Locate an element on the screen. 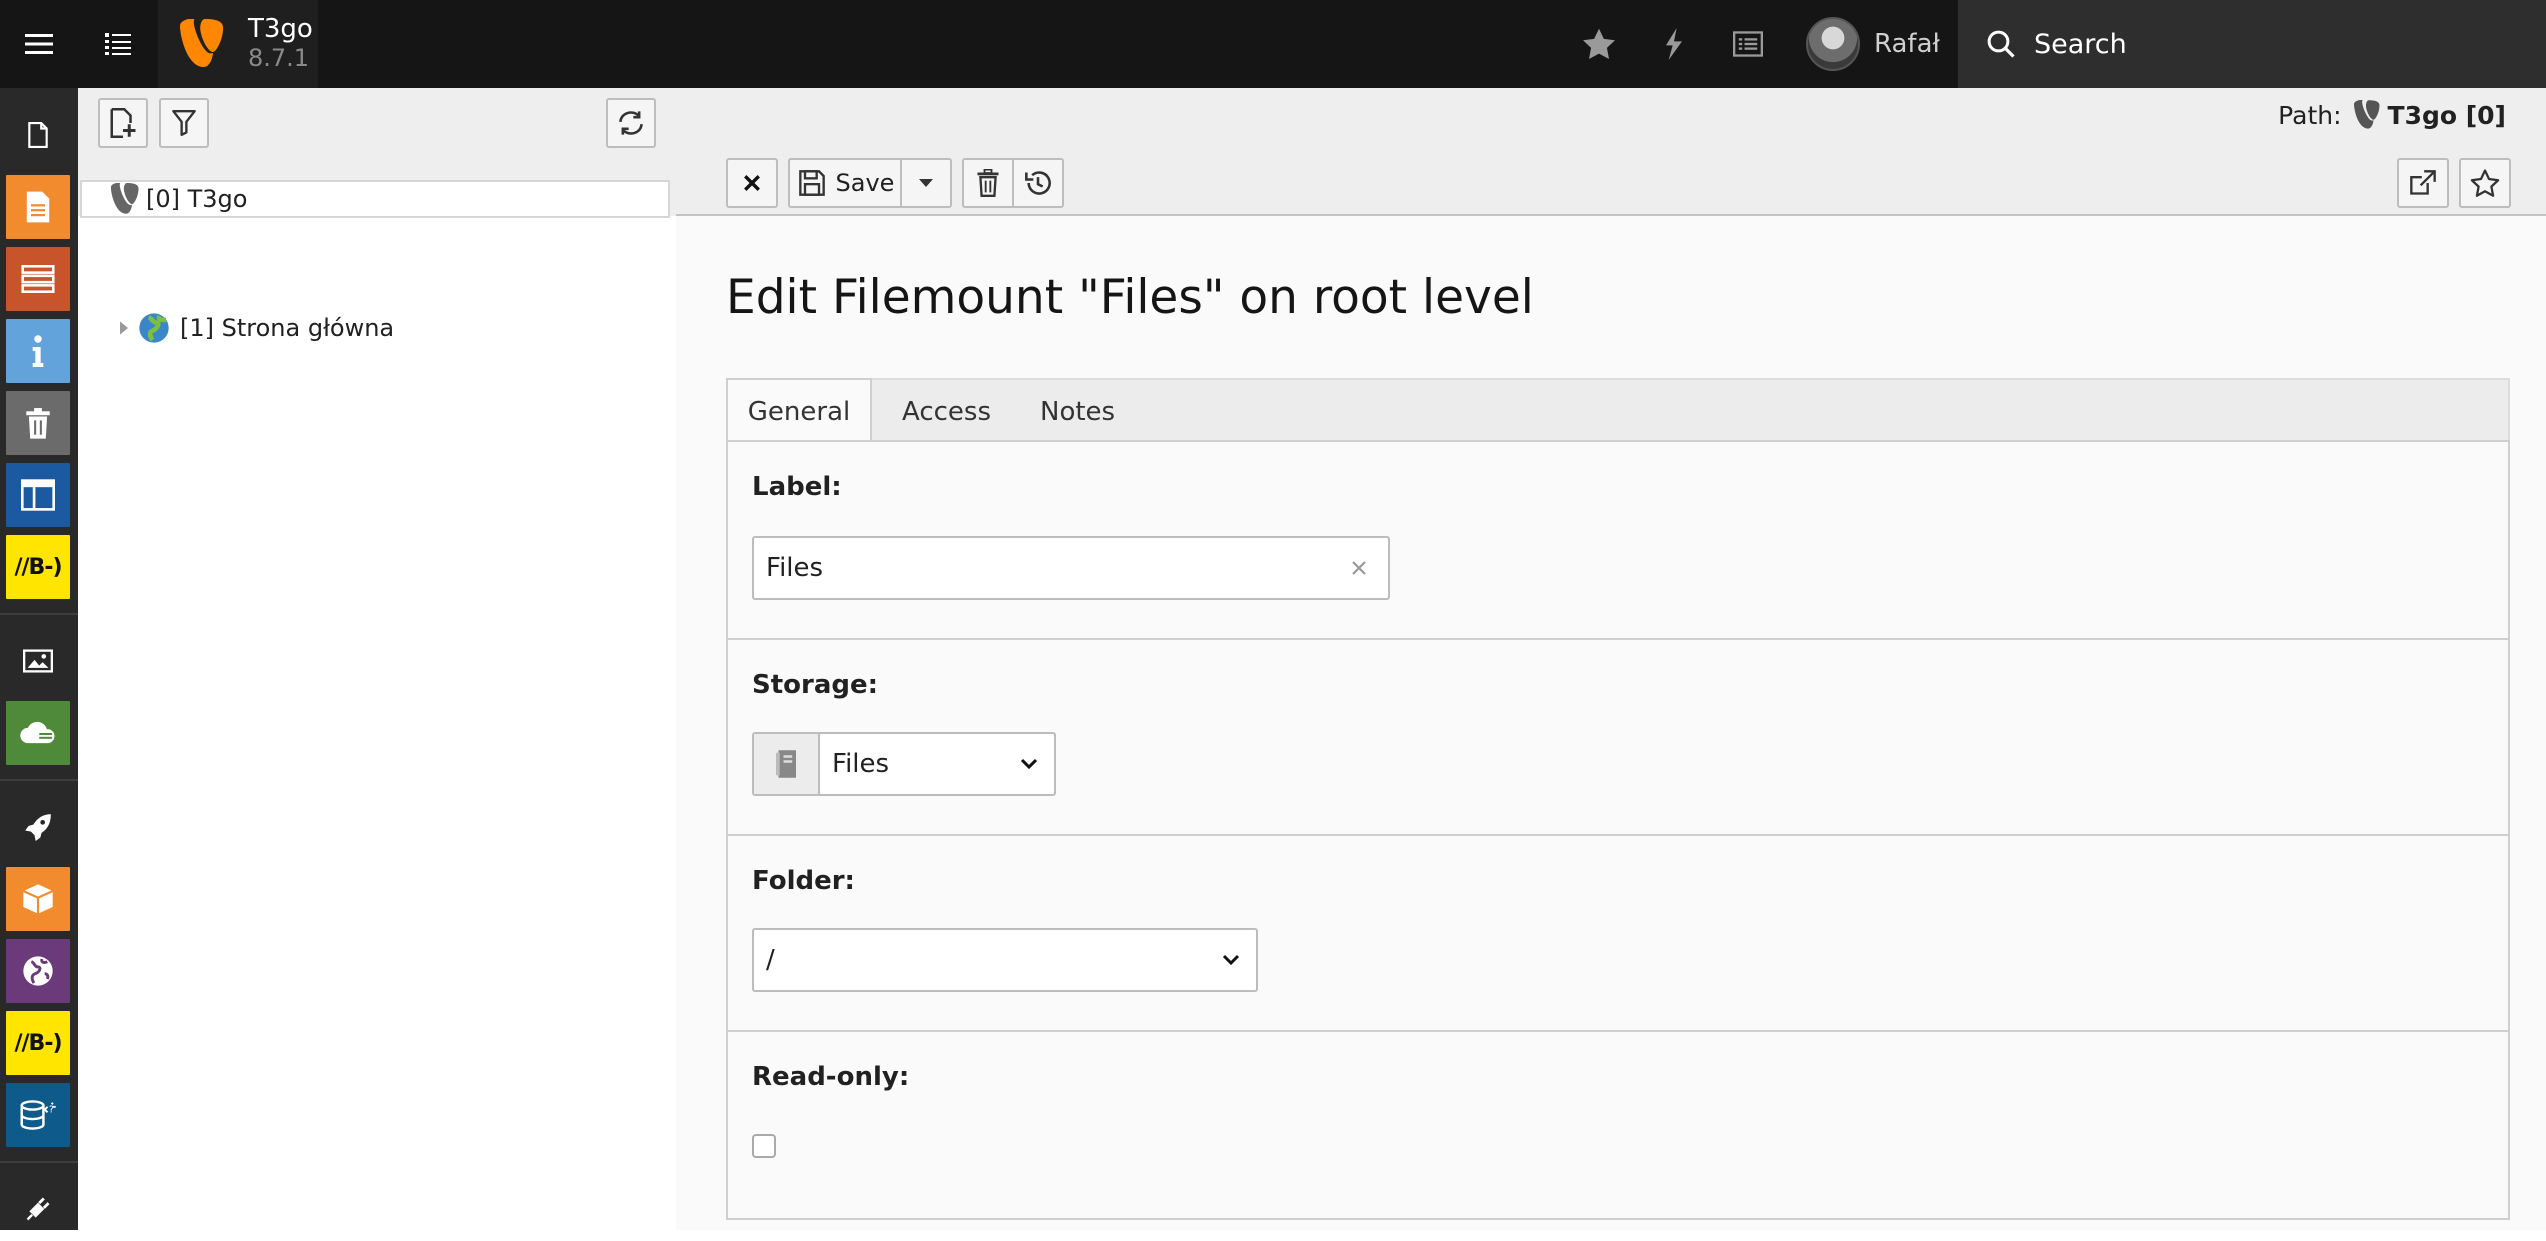 The height and width of the screenshot is (1241, 2546). tree-list-icon is located at coordinates (118, 44).